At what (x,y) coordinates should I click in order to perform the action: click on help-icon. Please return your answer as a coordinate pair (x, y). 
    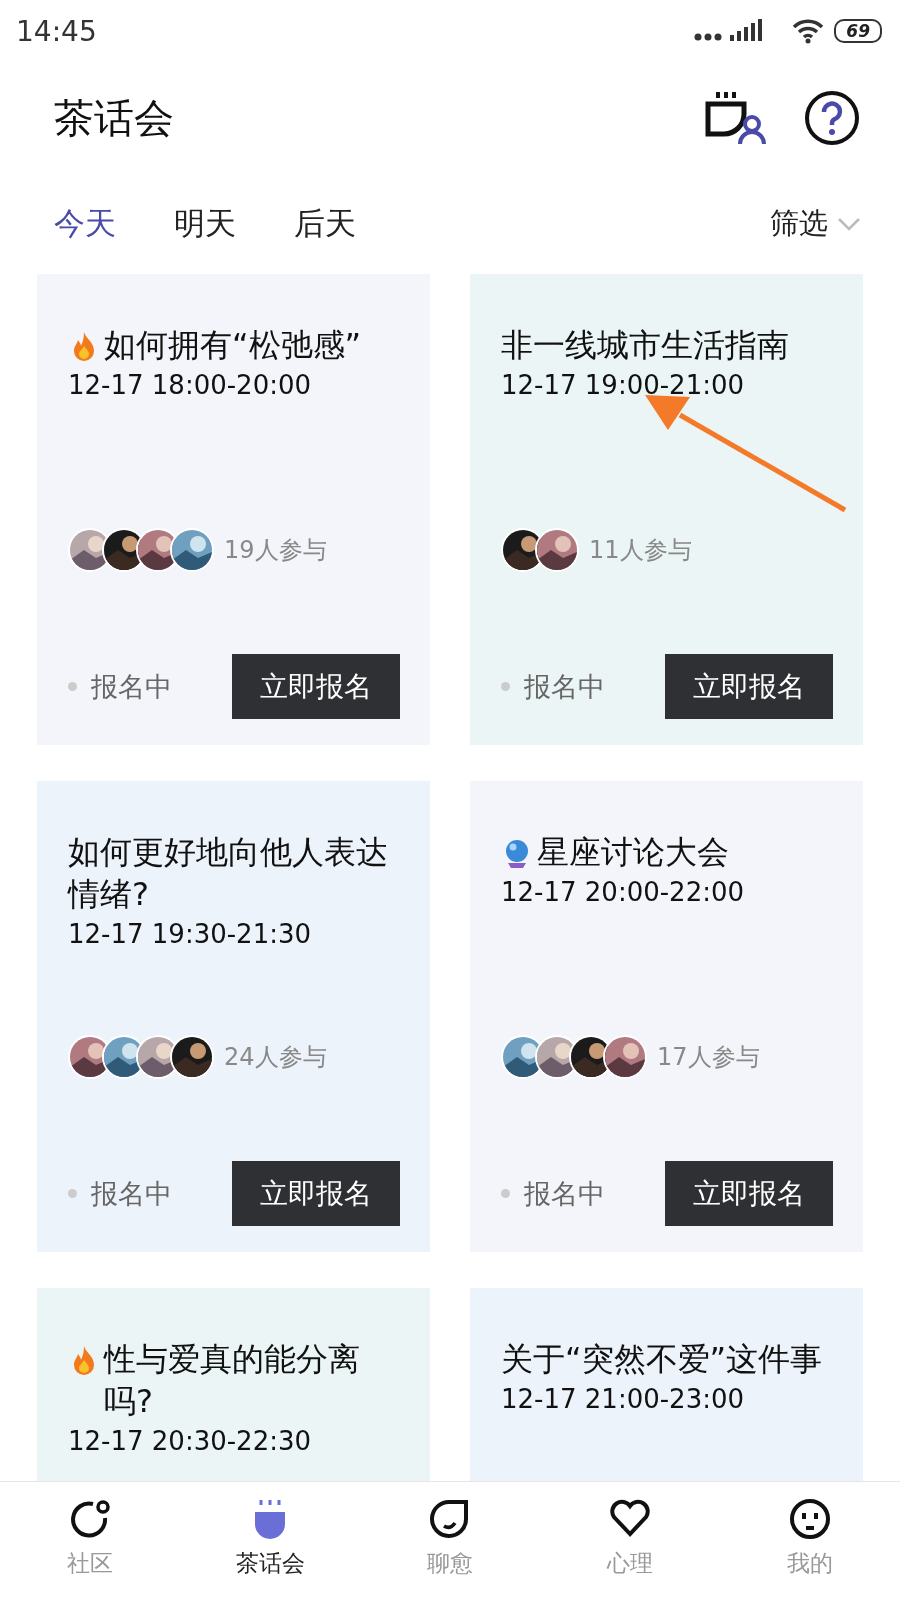
    Looking at the image, I should click on (832, 118).